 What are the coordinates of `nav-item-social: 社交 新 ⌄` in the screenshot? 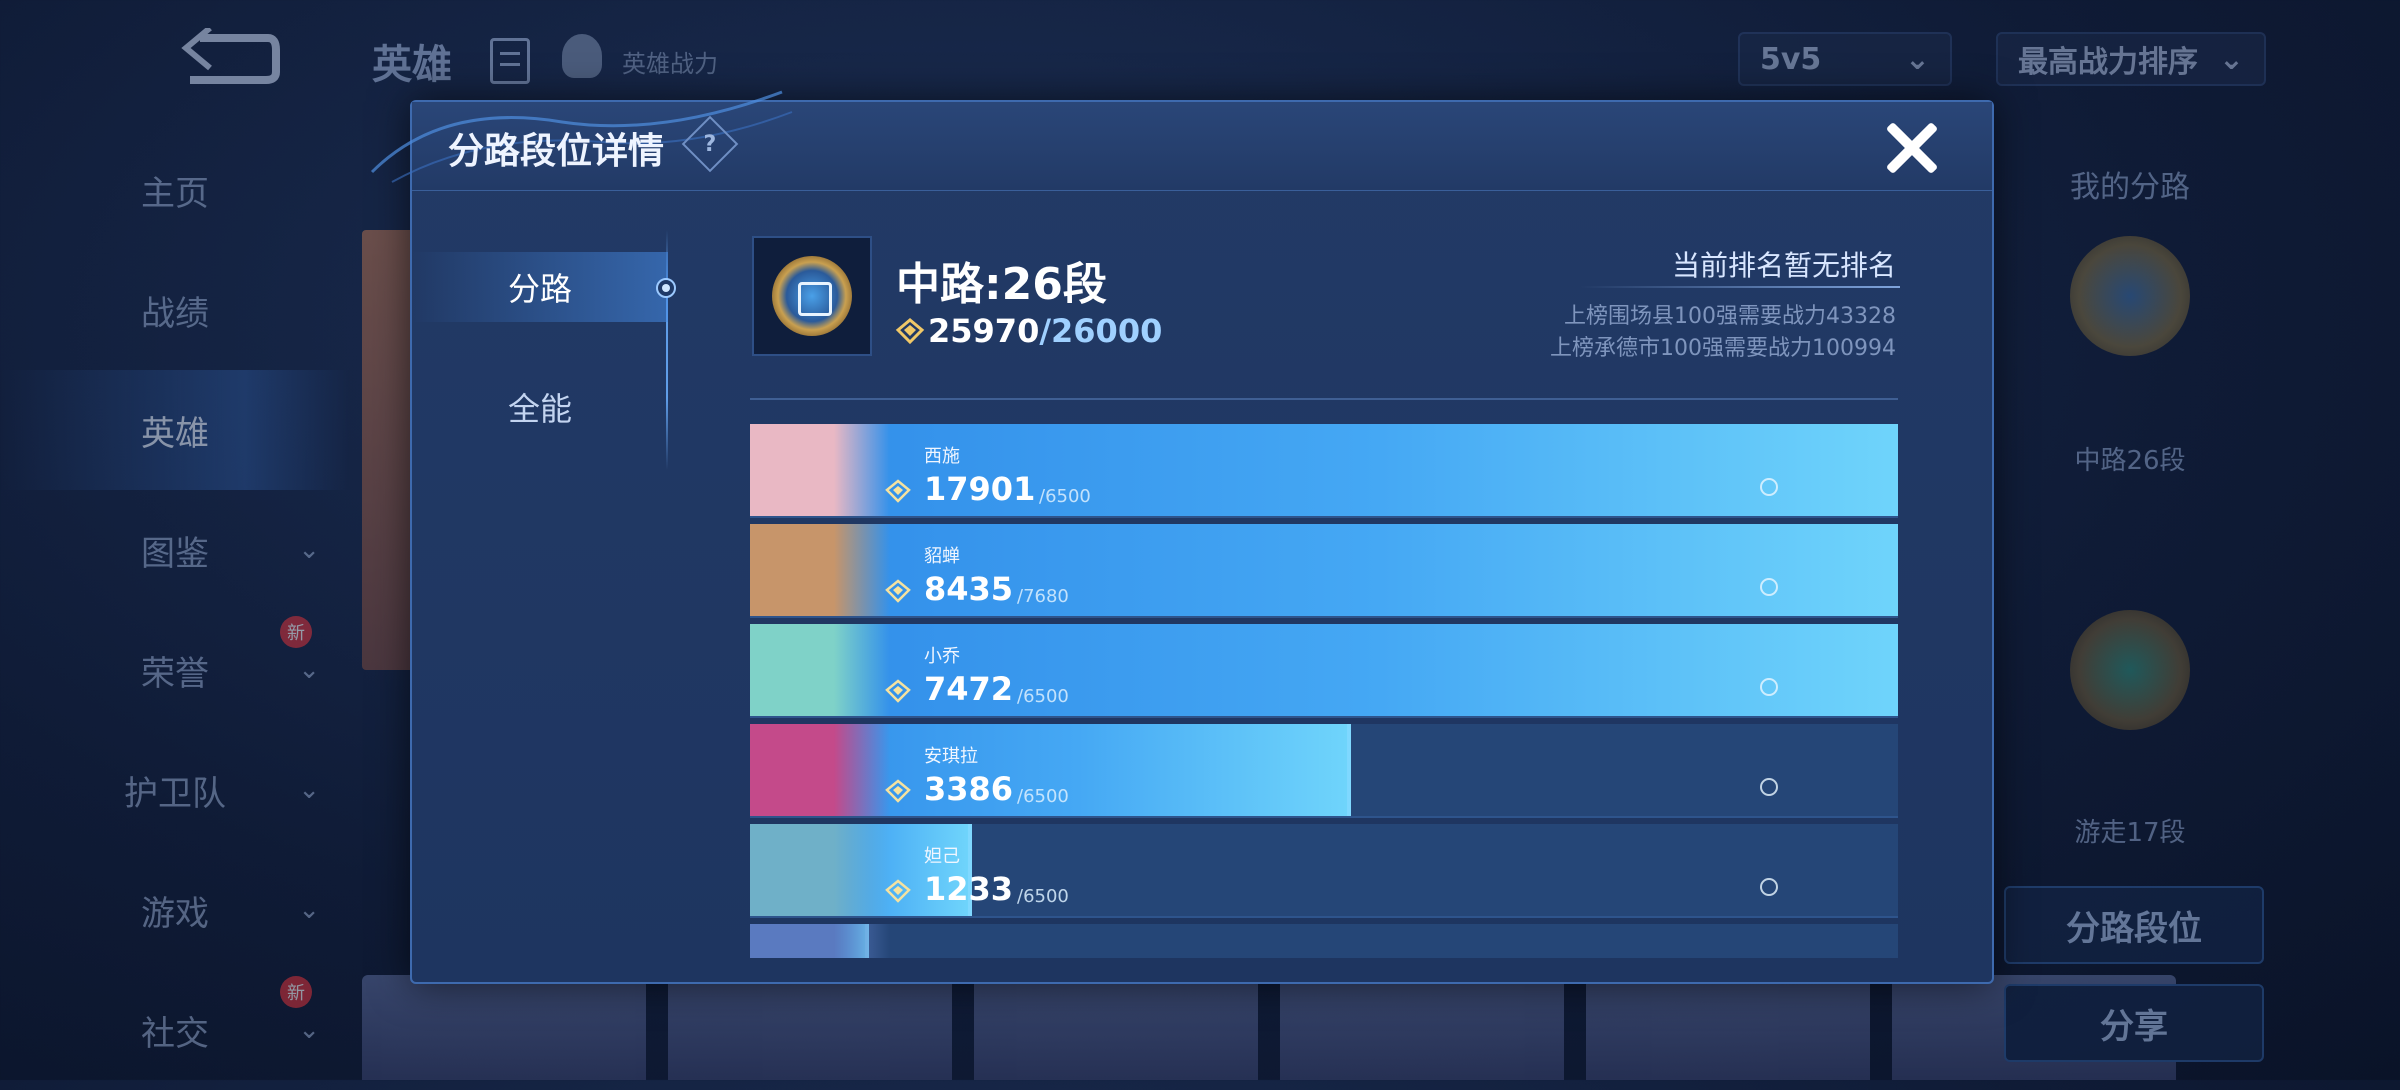 It's located at (175, 1030).